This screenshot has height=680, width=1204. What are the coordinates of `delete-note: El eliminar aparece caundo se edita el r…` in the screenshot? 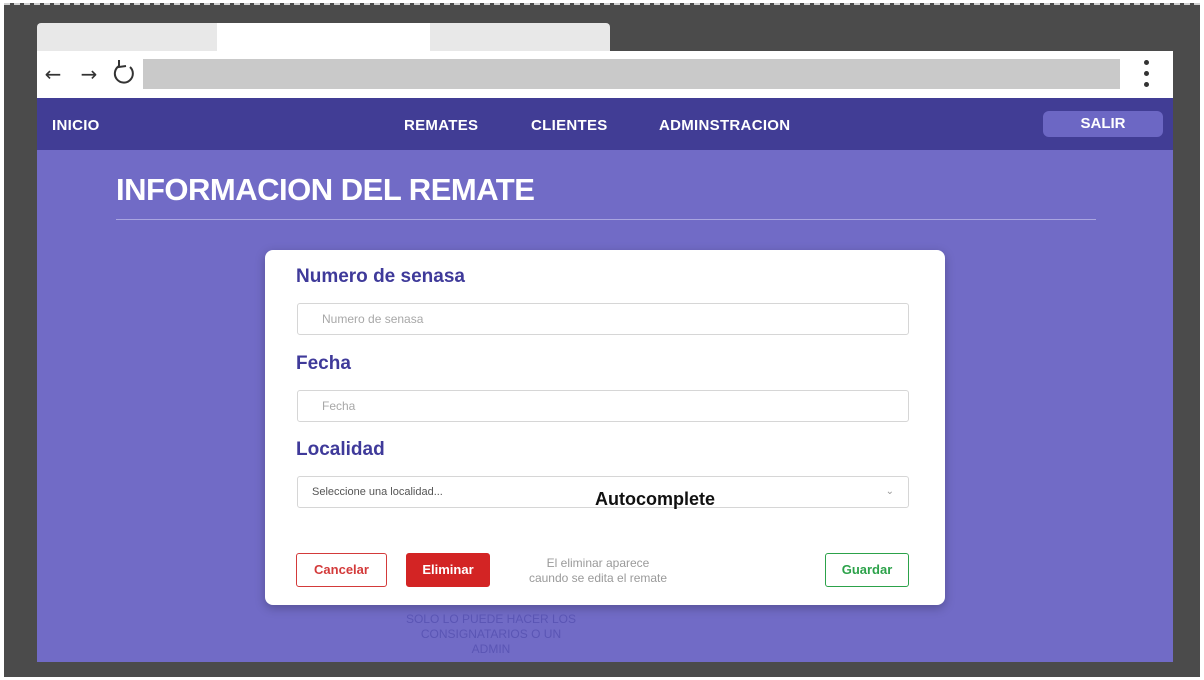 It's located at (598, 571).